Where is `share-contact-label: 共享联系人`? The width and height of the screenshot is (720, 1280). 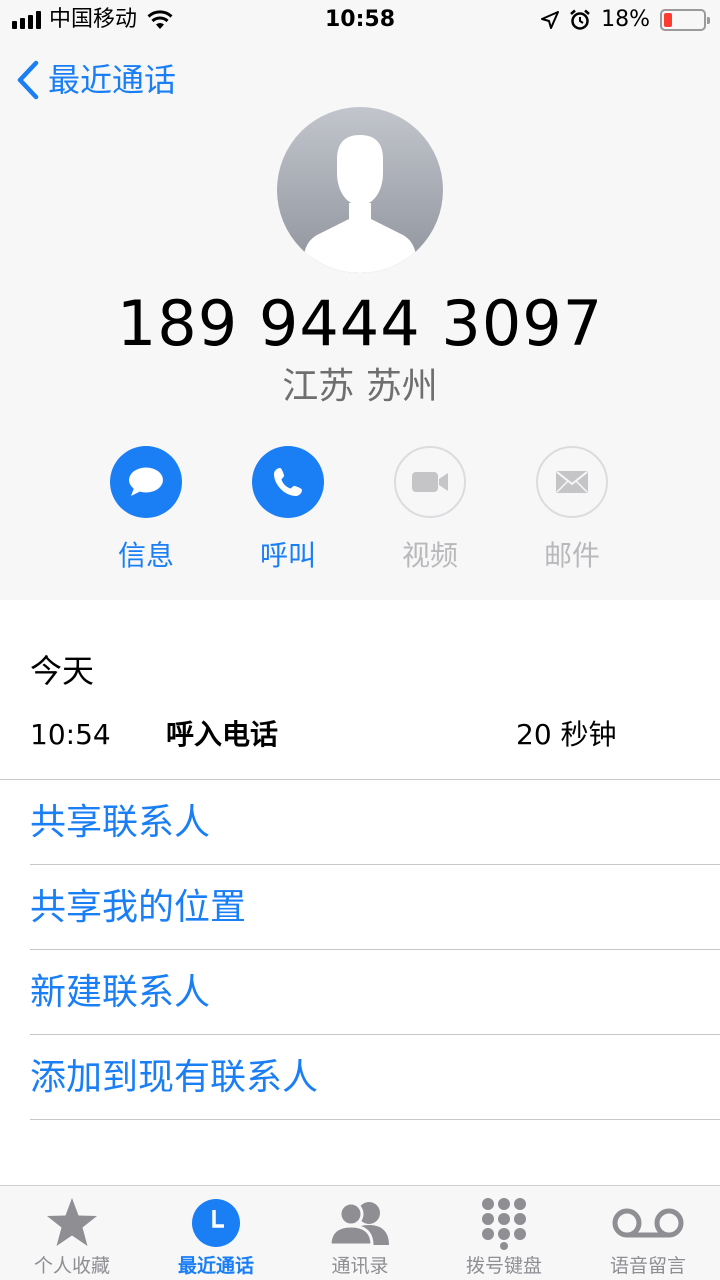
share-contact-label: 共享联系人 is located at coordinates (120, 822).